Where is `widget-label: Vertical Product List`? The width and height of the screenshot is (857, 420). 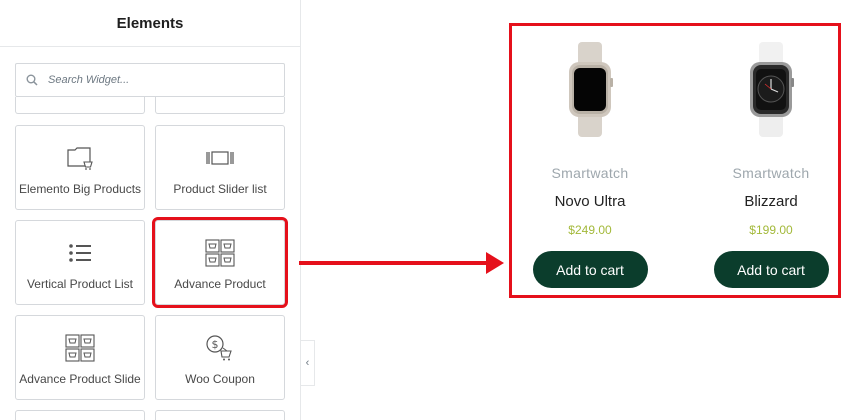
widget-label: Vertical Product List is located at coordinates (80, 284).